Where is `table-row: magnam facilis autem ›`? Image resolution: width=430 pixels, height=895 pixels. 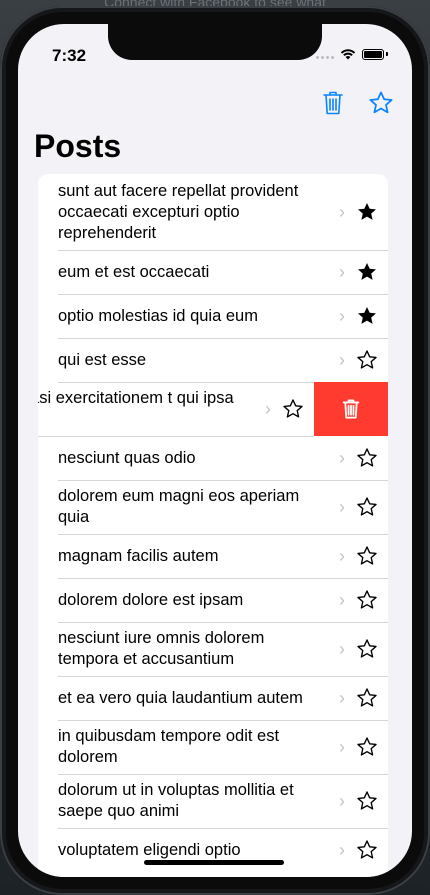
table-row: magnam facilis autem › is located at coordinates (213, 556).